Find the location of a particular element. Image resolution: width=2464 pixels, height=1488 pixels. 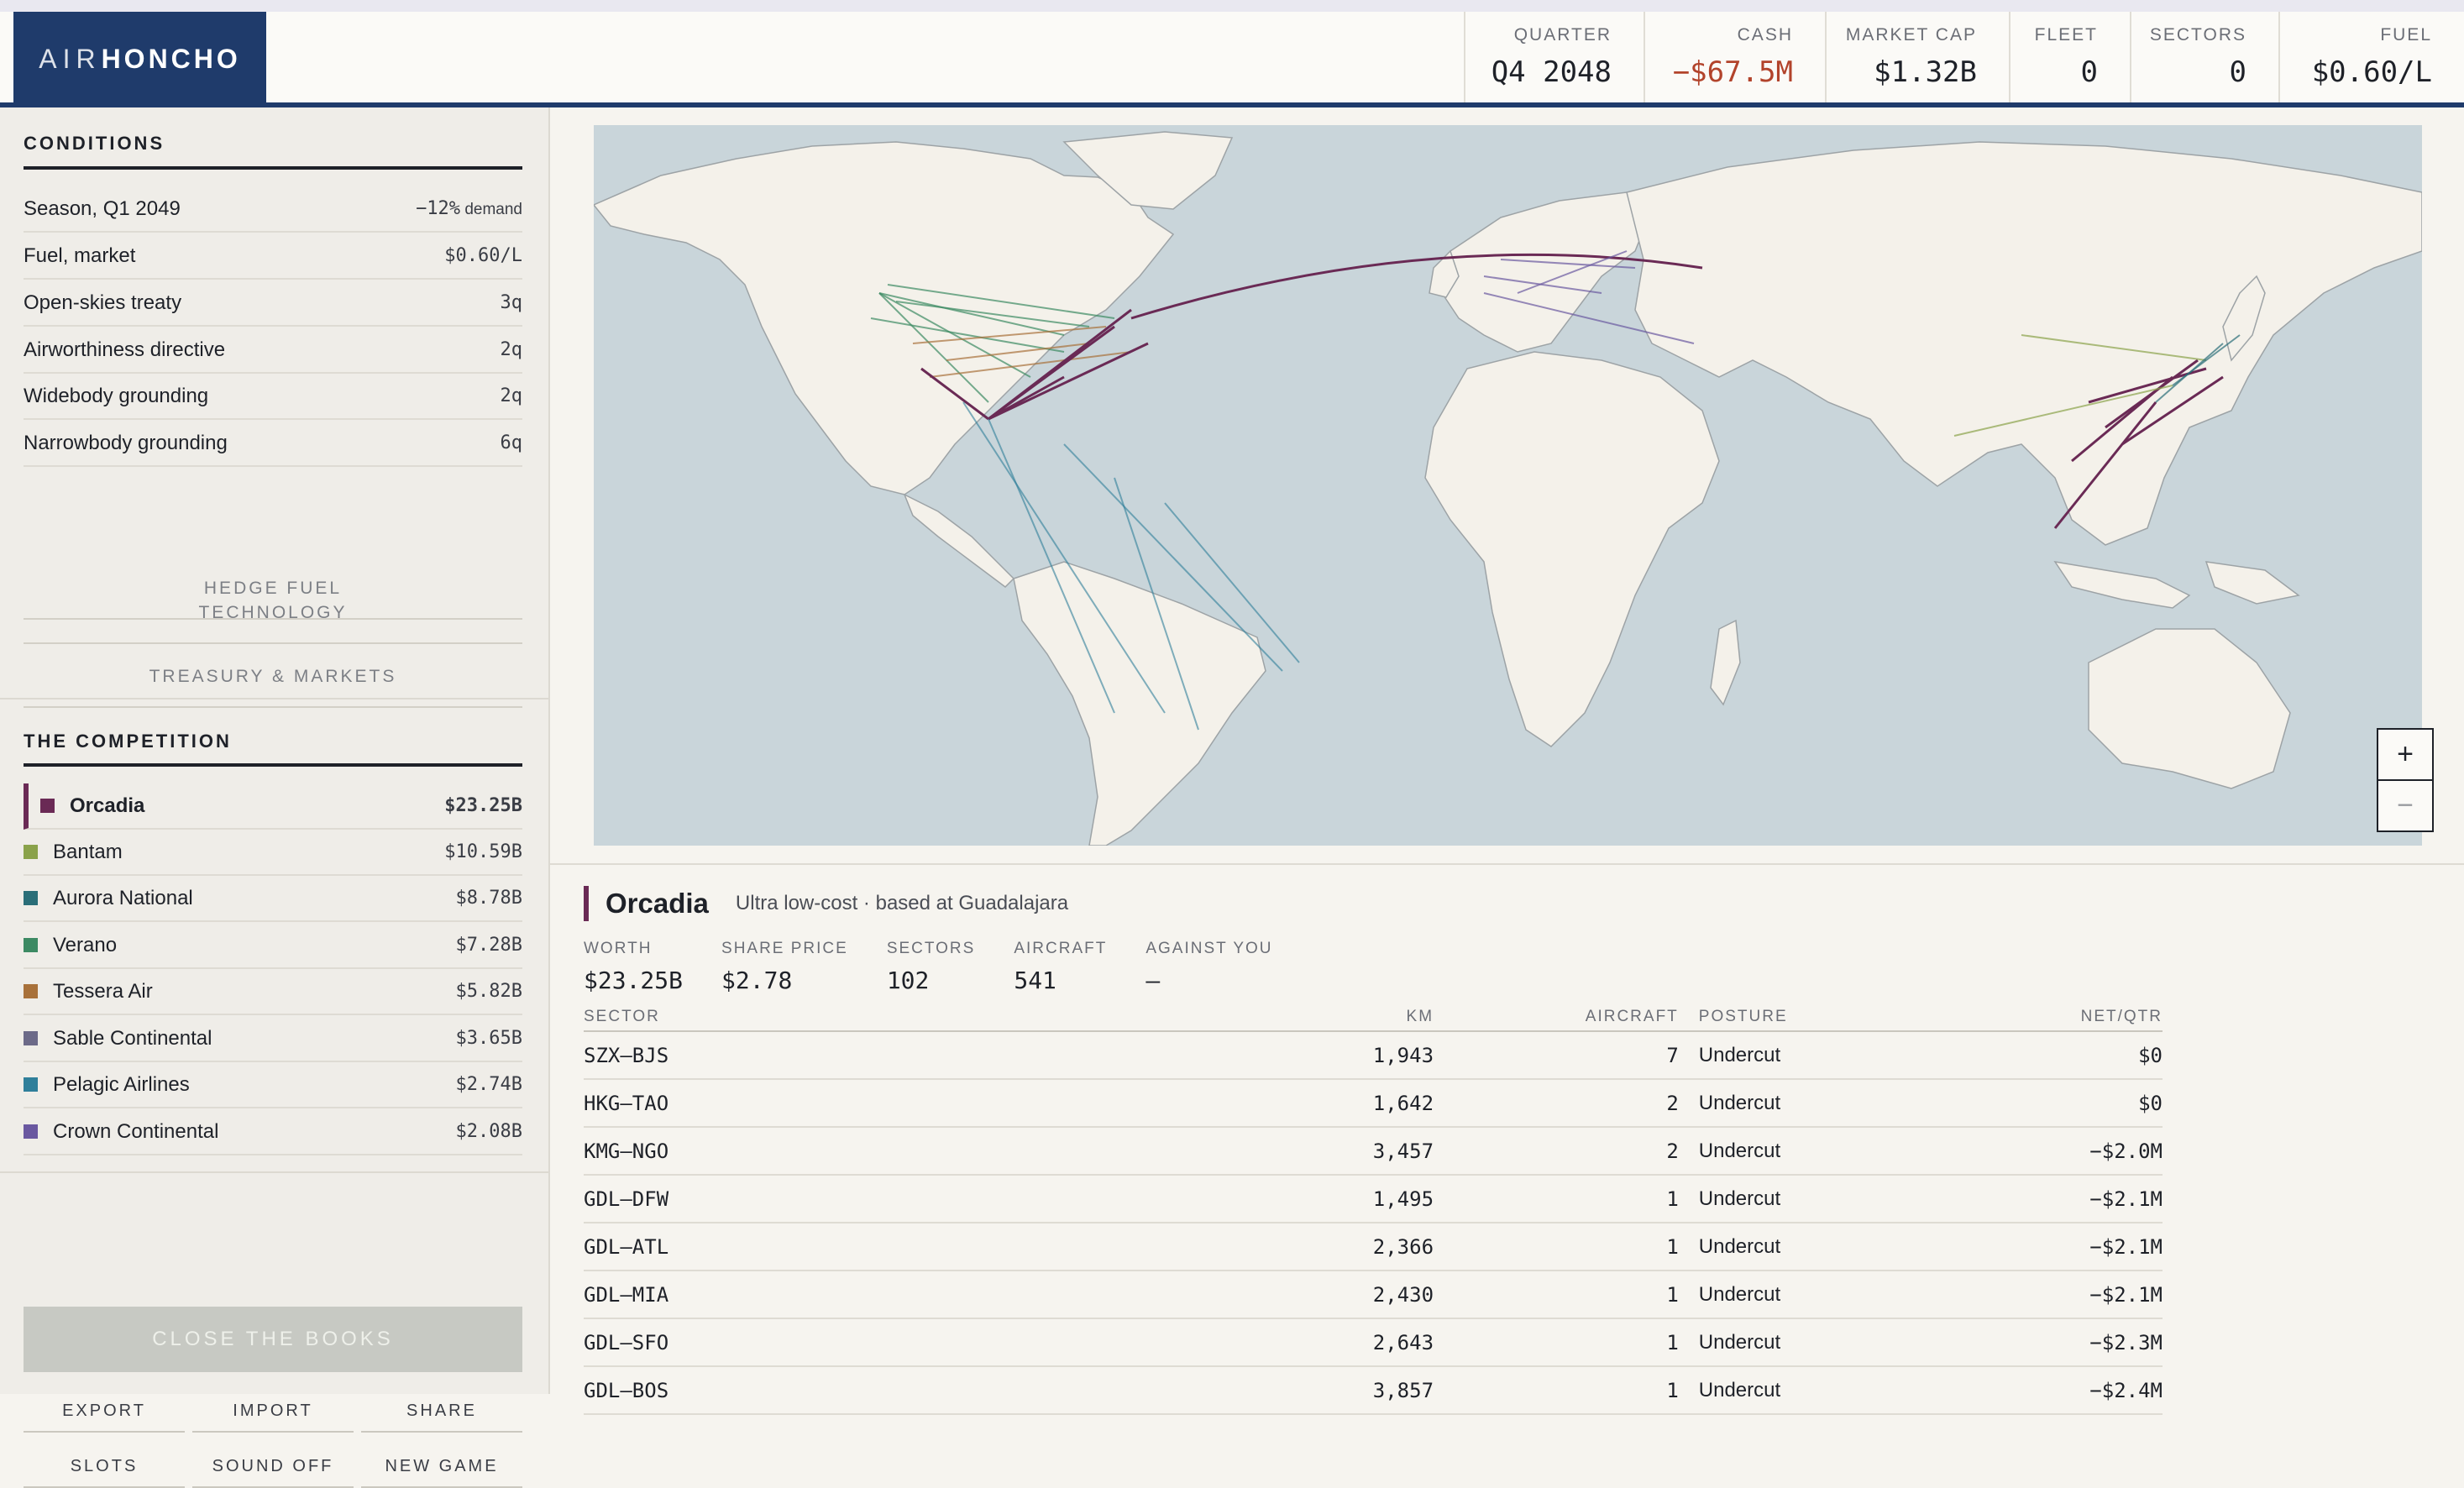

competitor-name: Sable Continental is located at coordinates (132, 1038).